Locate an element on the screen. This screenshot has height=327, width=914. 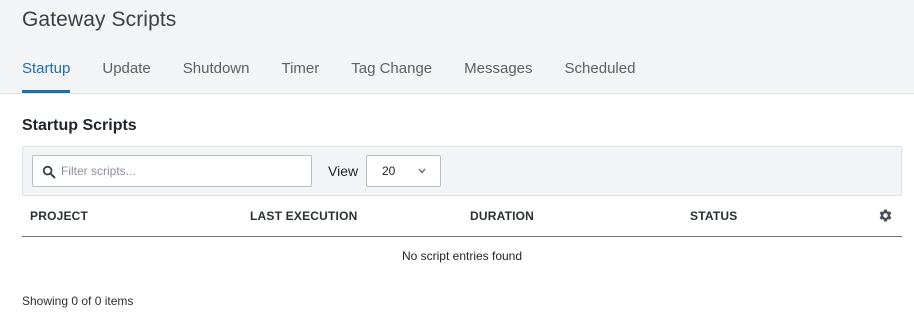
page-size-select: 20 is located at coordinates (403, 171).